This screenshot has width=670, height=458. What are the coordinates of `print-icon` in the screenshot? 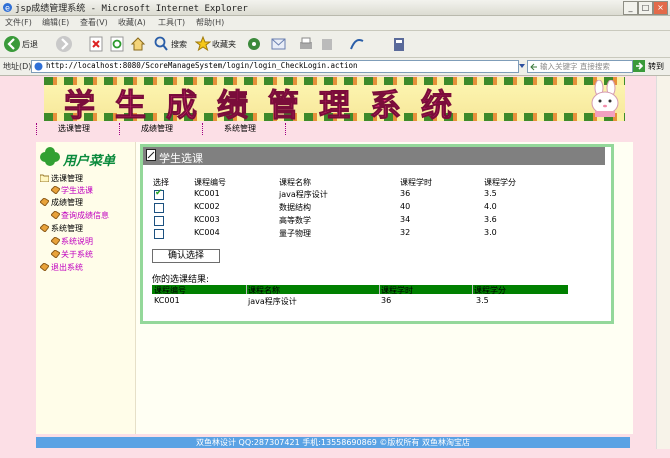 It's located at (306, 44).